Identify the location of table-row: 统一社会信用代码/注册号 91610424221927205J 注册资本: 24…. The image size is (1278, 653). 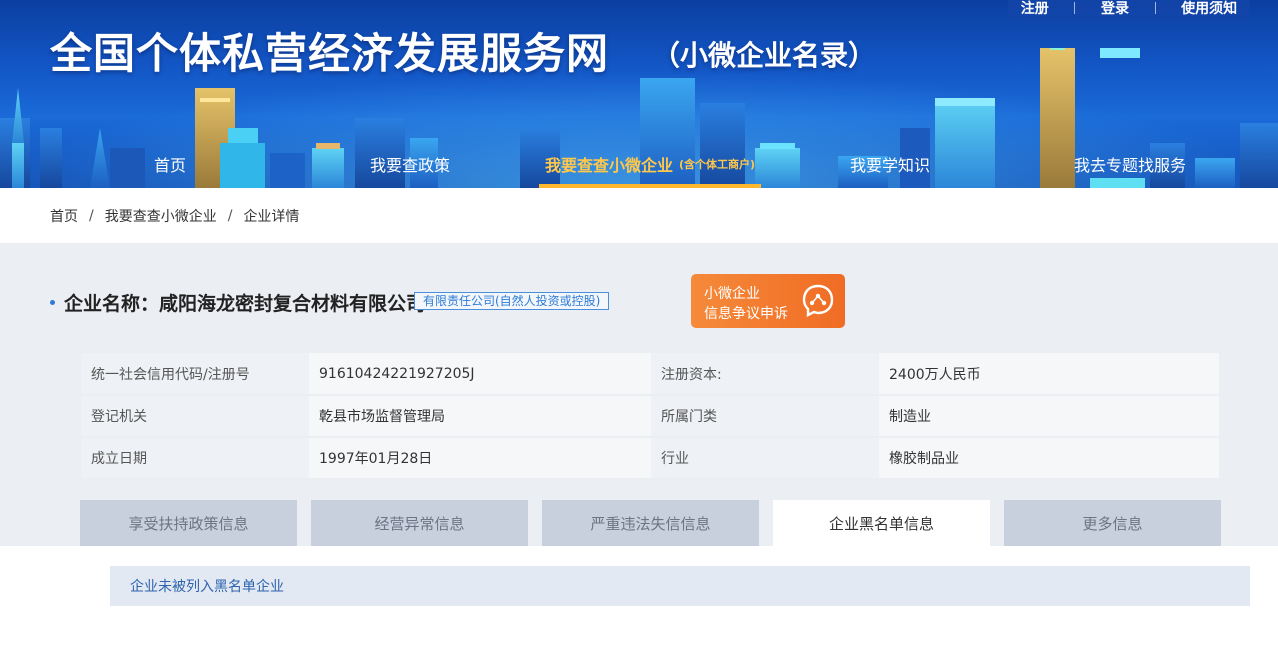
(650, 374).